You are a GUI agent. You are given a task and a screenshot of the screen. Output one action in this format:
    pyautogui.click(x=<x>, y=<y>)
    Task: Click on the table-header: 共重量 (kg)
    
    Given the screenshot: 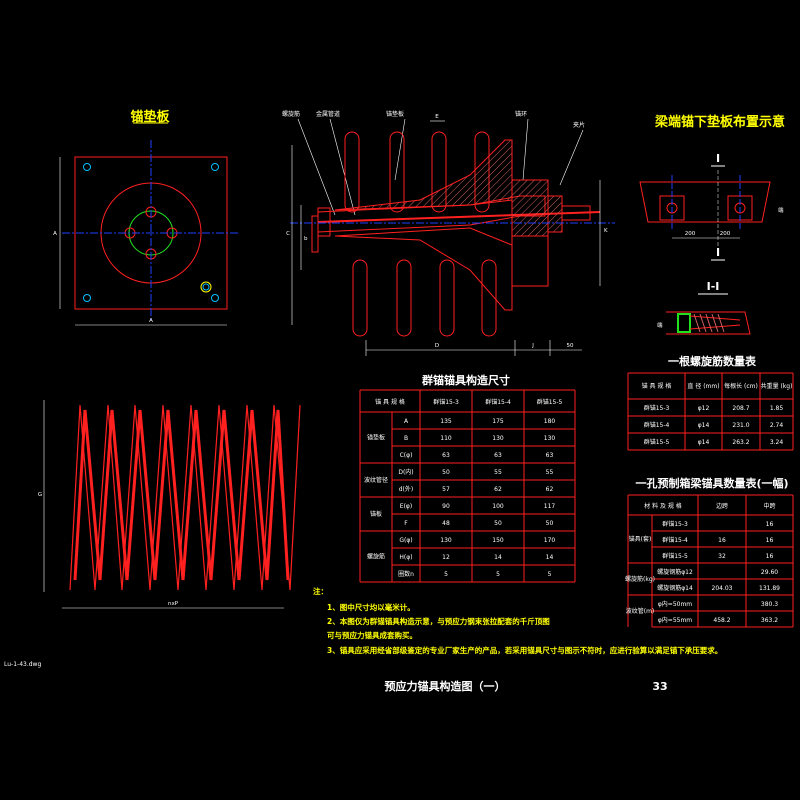 What is the action you would take?
    pyautogui.click(x=777, y=386)
    